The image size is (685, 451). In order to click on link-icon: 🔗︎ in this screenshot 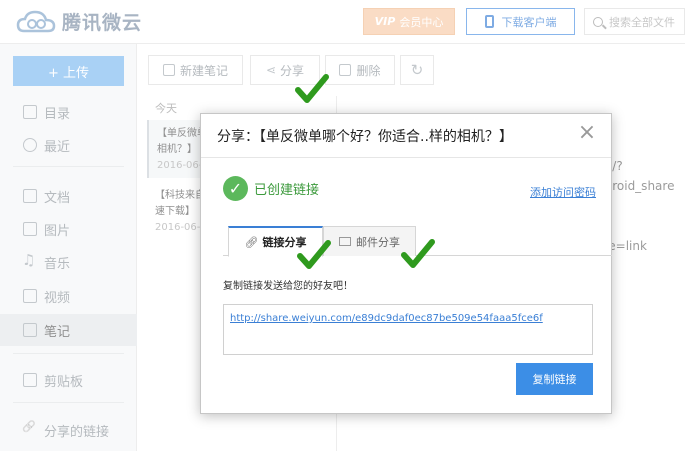, I will do `click(251, 242)`.